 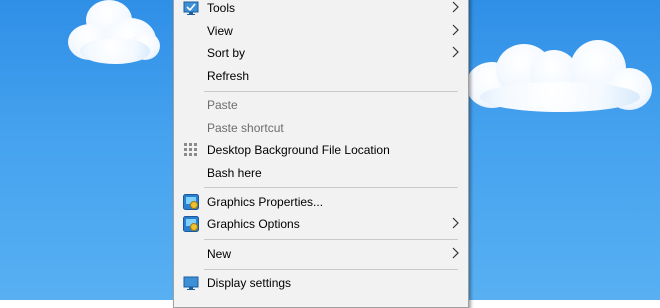 What do you see at coordinates (234, 173) in the screenshot?
I see `menu-item-label: Bash here` at bounding box center [234, 173].